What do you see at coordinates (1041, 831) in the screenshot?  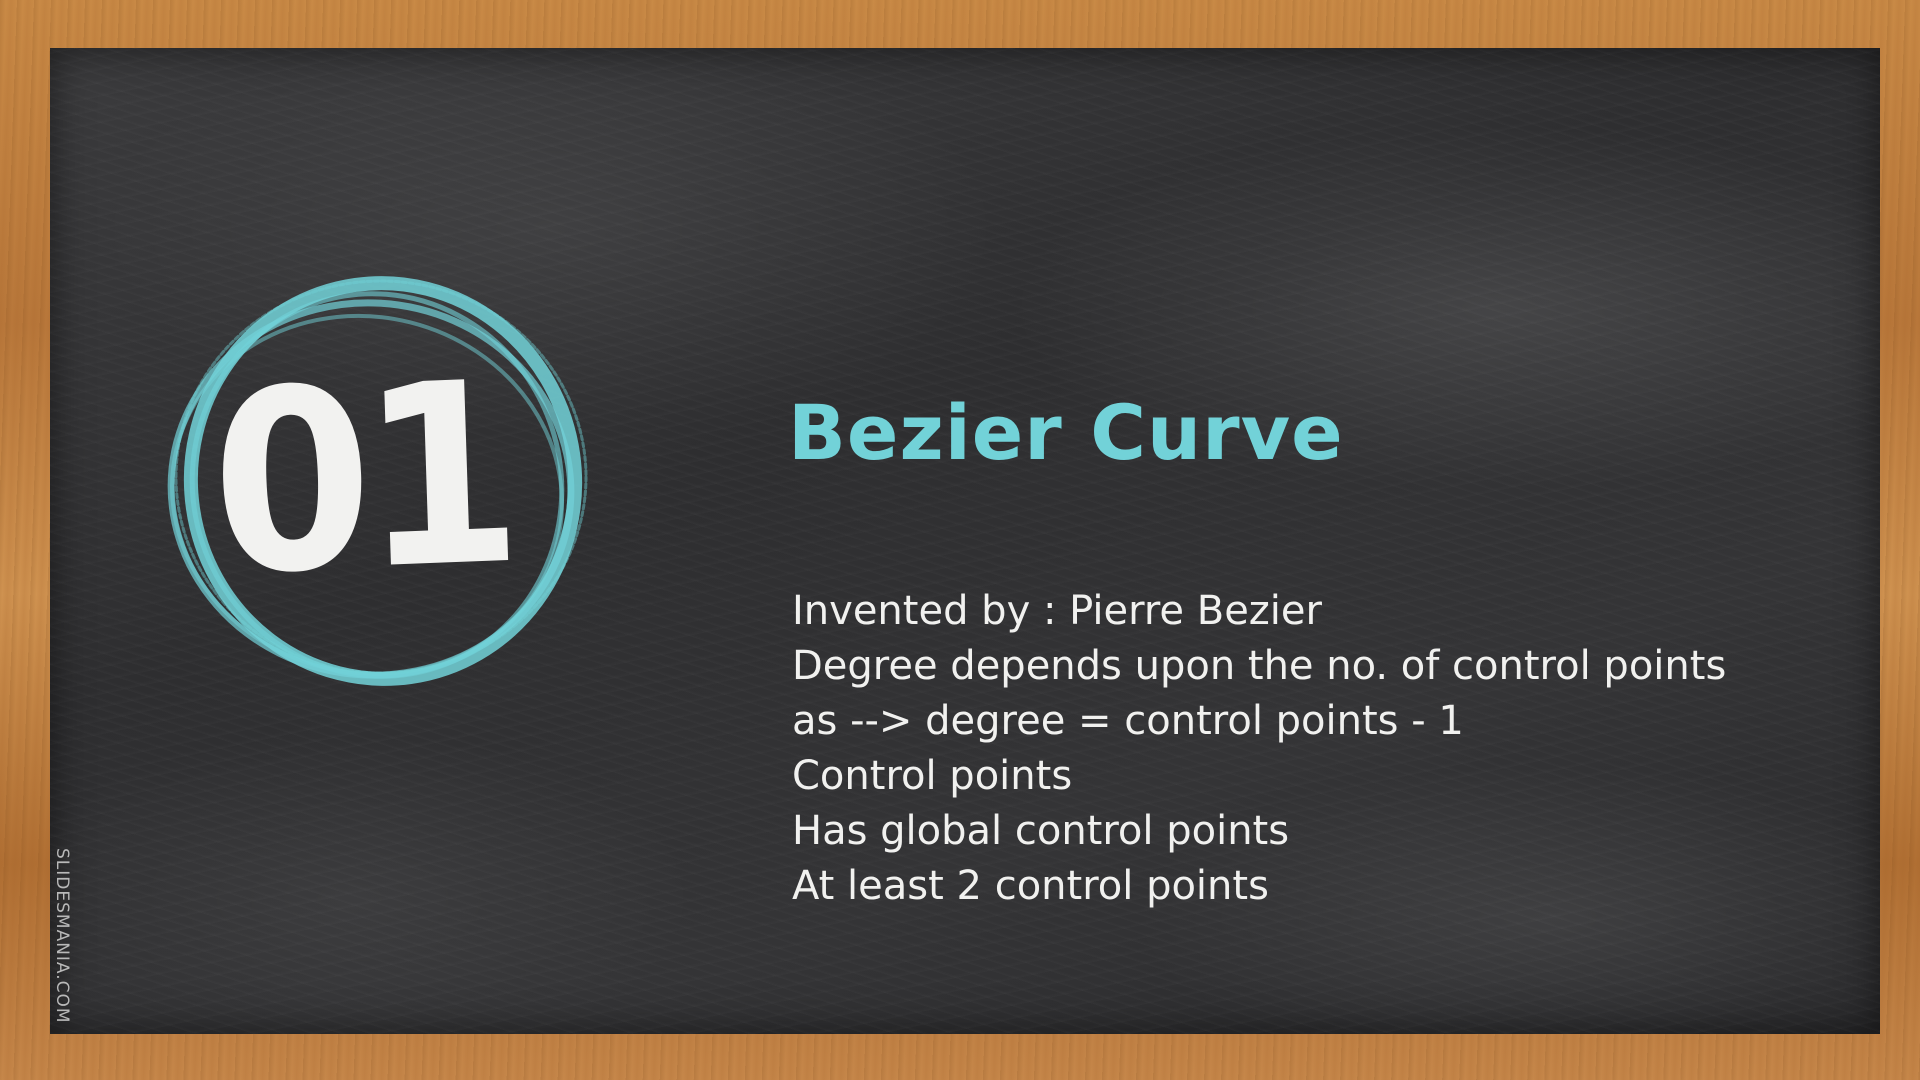 I see `list-item: Has global control points` at bounding box center [1041, 831].